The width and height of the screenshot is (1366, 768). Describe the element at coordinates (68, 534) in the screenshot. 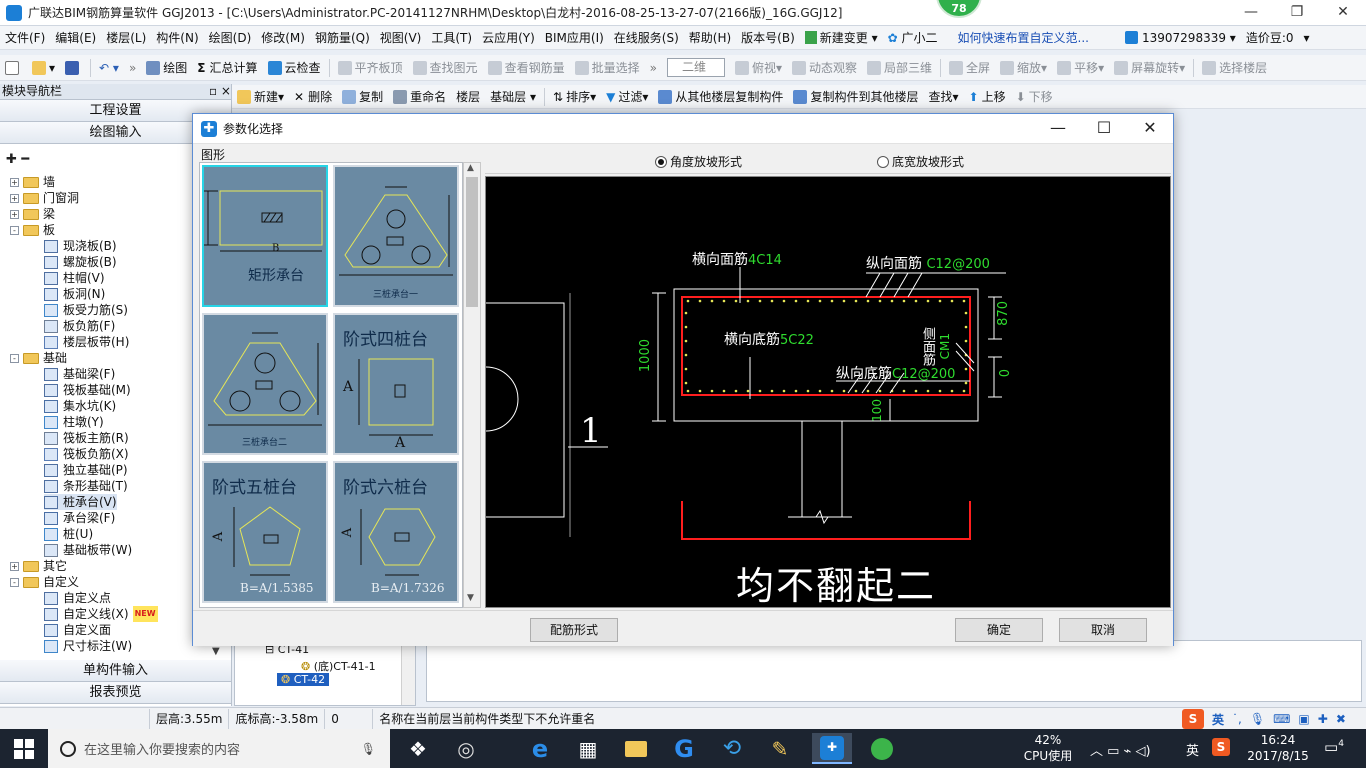

I see `tree-item: 桩(U)` at that location.